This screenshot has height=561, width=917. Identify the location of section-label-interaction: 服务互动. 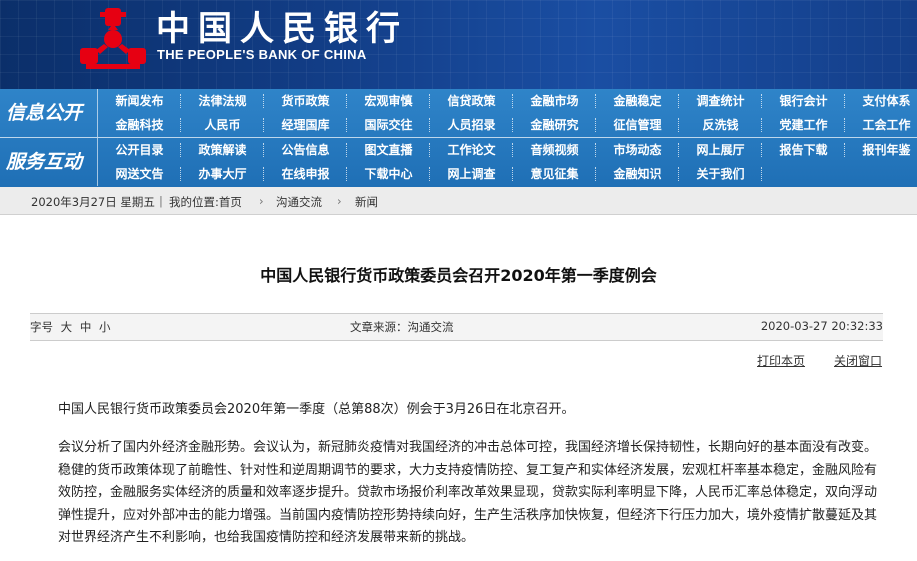
(49, 162).